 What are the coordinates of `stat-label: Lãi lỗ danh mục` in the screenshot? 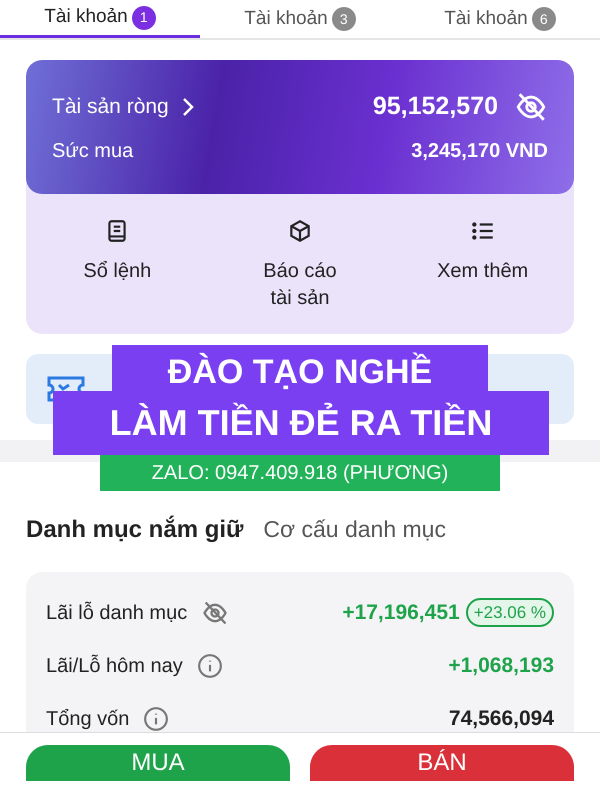 It's located at (117, 613).